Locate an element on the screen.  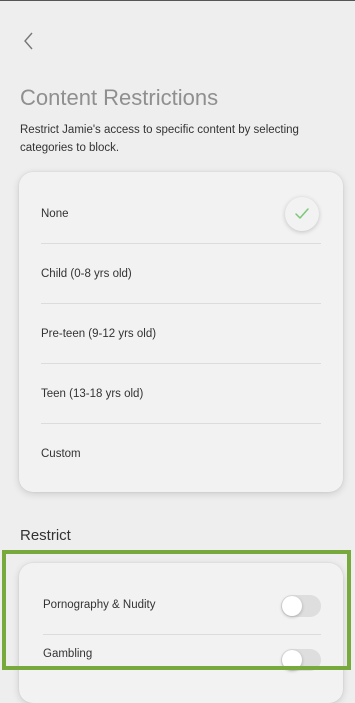
restrict-item-pornography-nudity: Pornography & Nudity is located at coordinates (182, 605).